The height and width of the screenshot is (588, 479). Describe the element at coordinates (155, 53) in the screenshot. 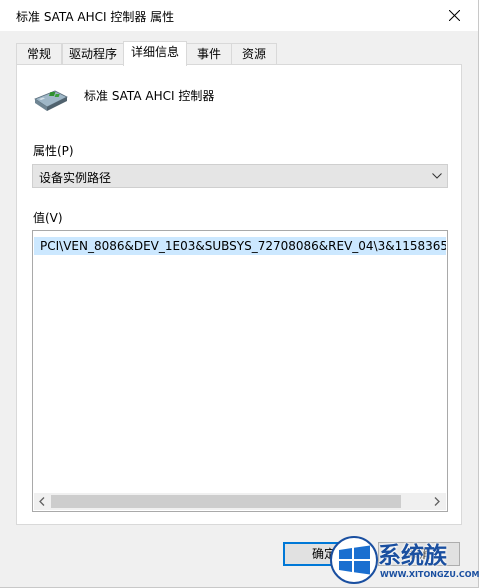

I see `tab-details: 详细信息` at that location.